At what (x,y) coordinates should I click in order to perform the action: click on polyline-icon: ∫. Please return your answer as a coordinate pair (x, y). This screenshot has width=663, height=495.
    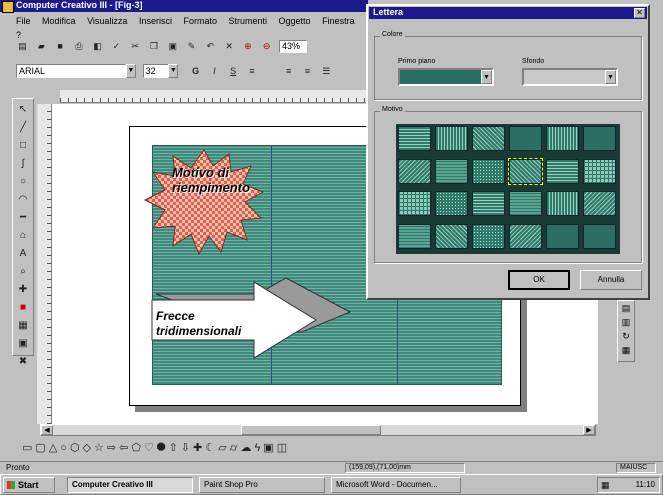
    Looking at the image, I should click on (23, 164).